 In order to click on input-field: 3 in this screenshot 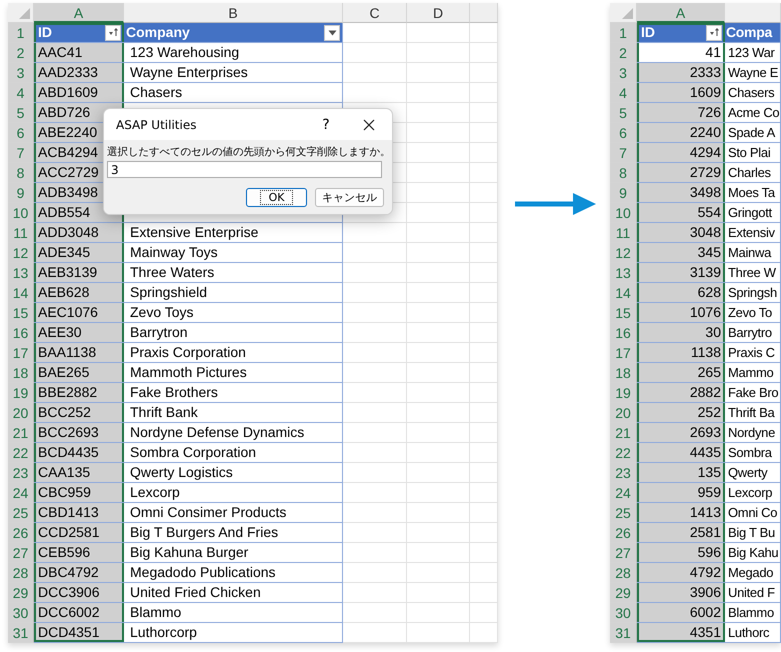, I will do `click(244, 169)`.